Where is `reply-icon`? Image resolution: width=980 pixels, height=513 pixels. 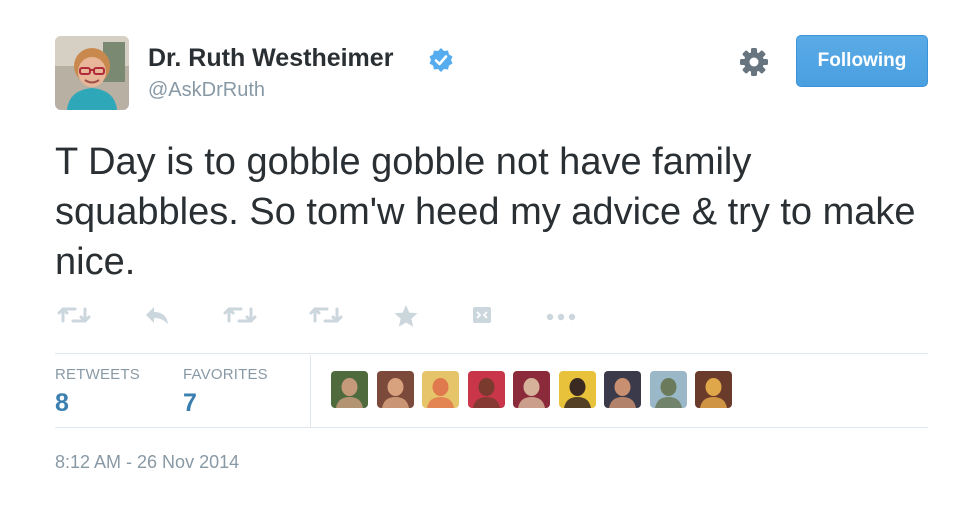
reply-icon is located at coordinates (157, 317).